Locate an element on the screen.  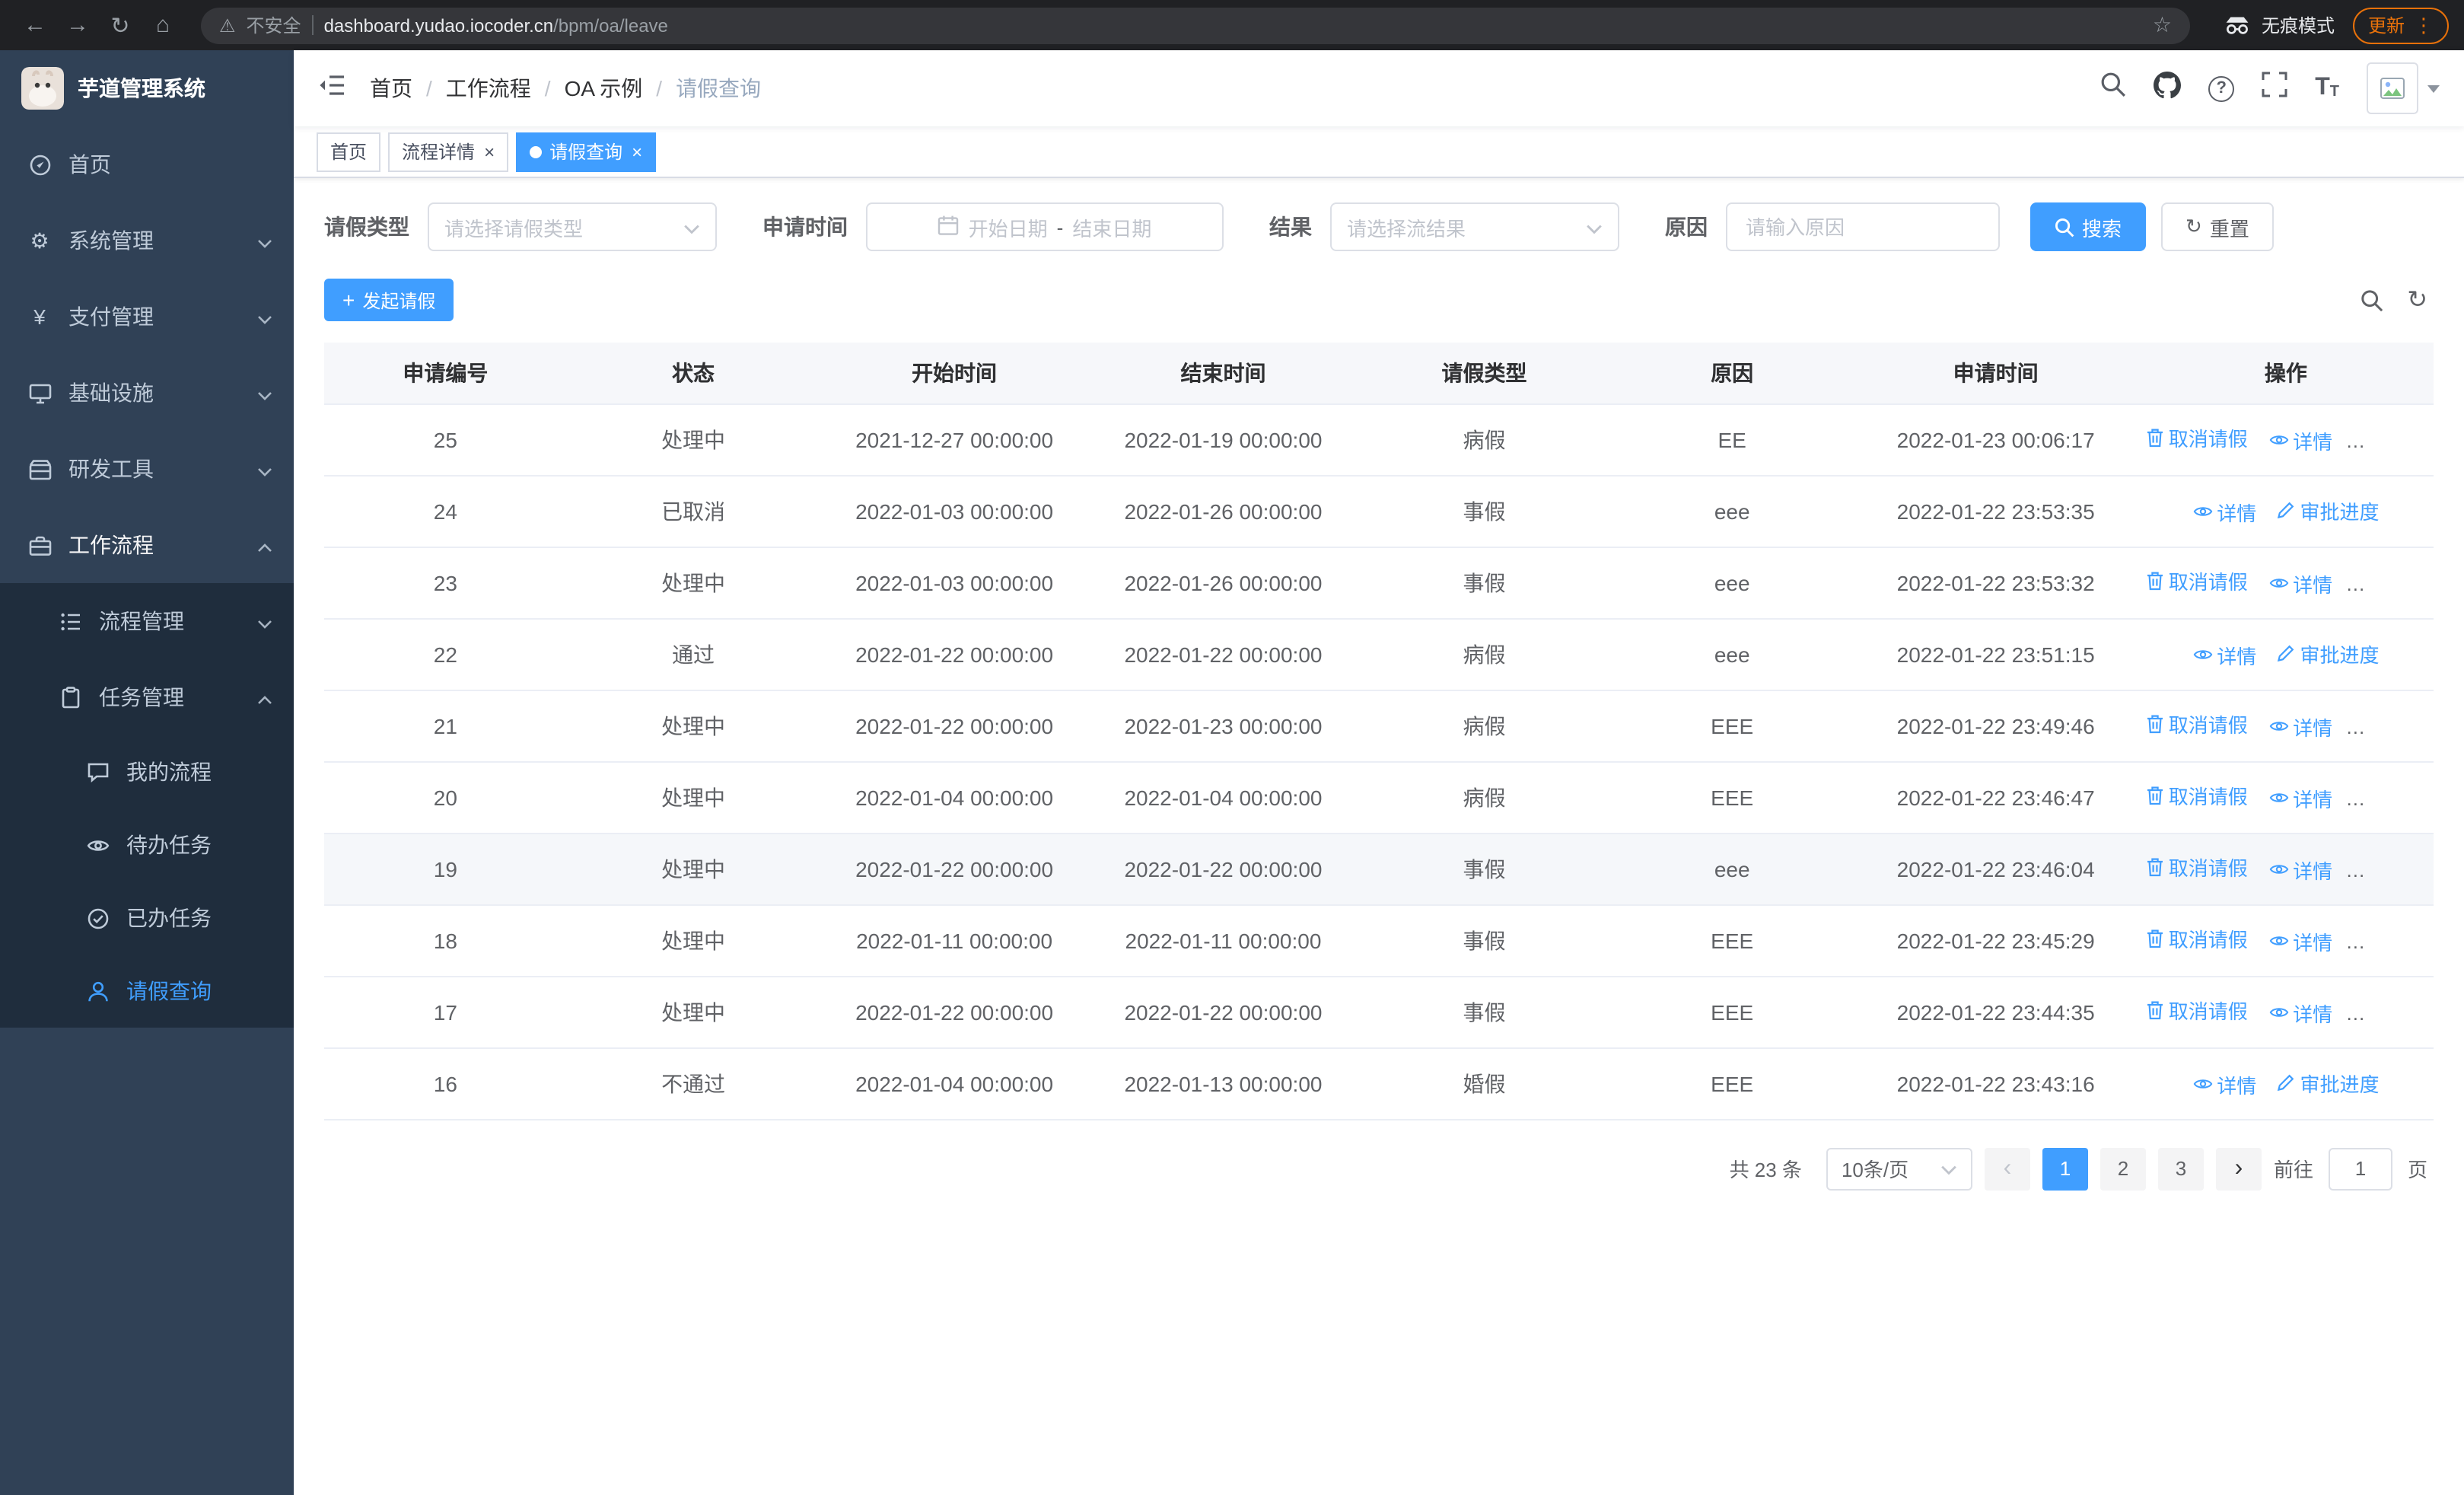
leave-type-select: 请选择请假类型 is located at coordinates (572, 226).